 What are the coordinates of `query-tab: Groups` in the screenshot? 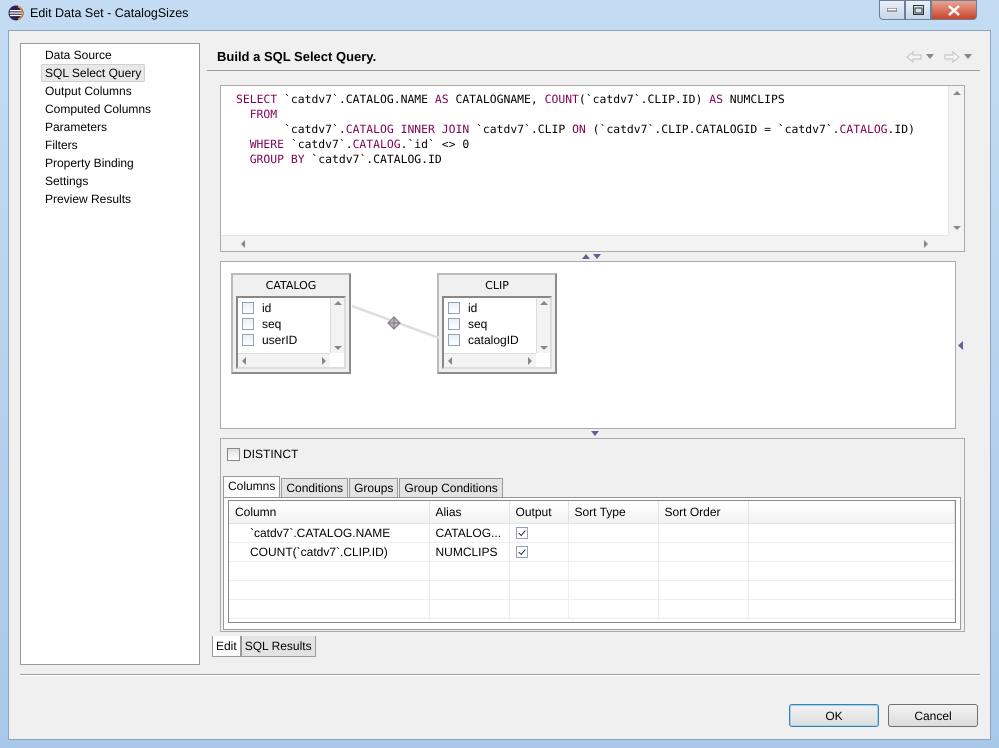 It's located at (373, 487).